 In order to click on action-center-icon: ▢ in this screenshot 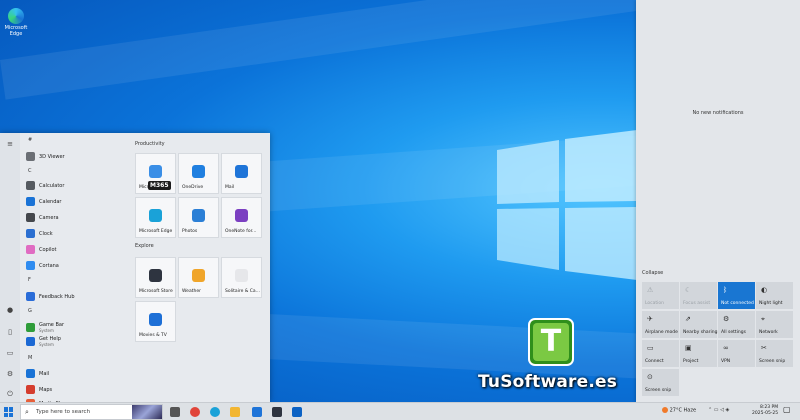, I will do `click(787, 409)`.